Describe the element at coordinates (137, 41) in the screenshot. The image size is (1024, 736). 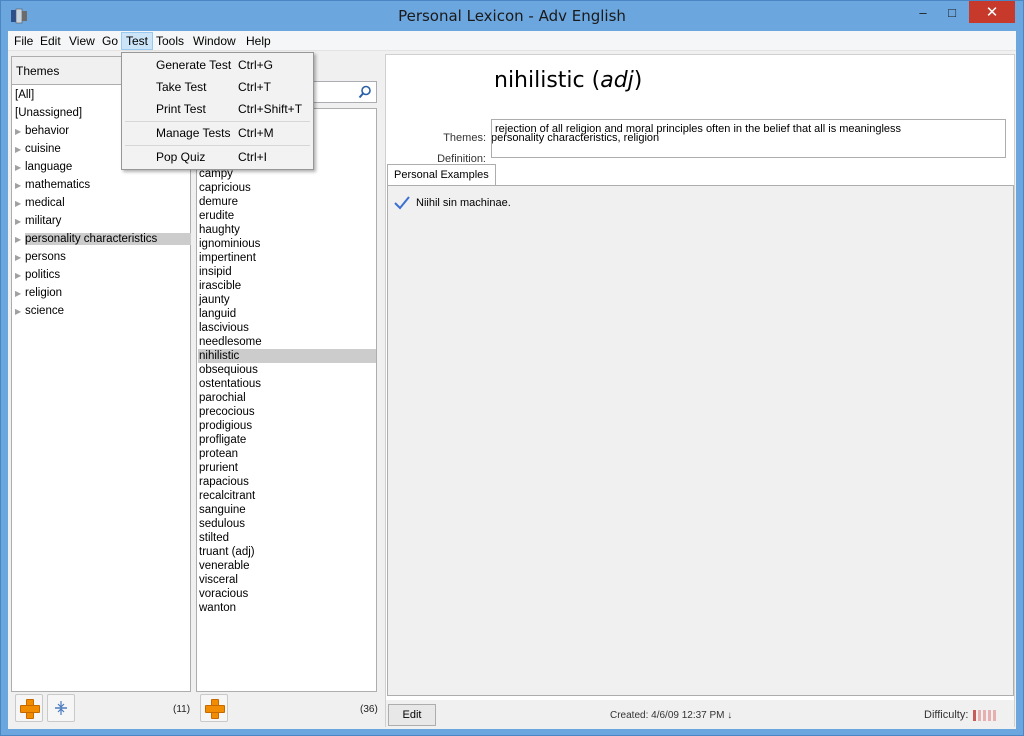
I see `menu-test: Test` at that location.